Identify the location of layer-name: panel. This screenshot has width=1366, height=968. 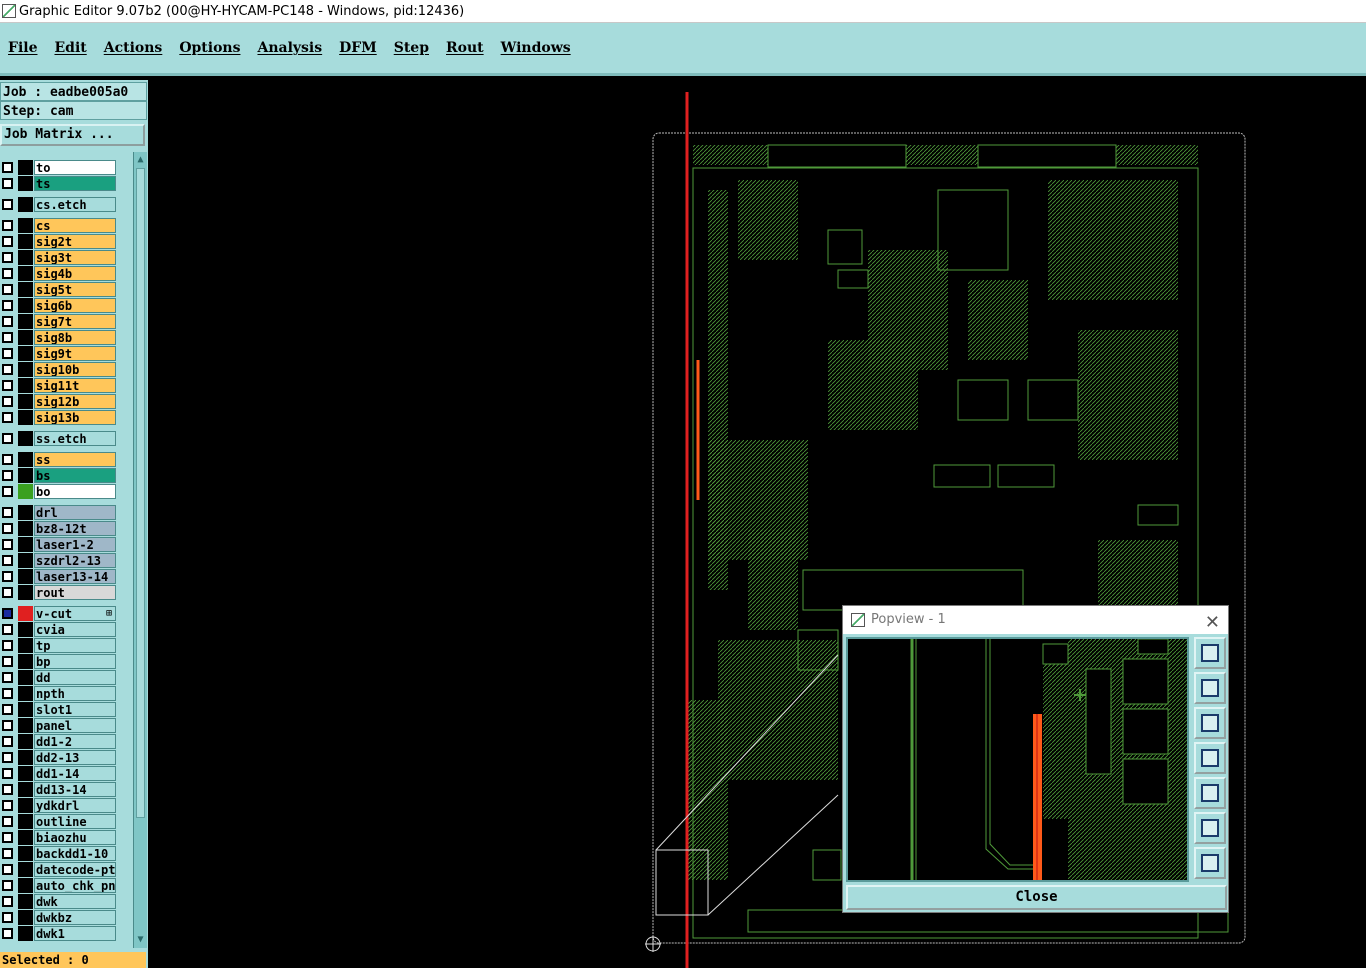
(75, 725).